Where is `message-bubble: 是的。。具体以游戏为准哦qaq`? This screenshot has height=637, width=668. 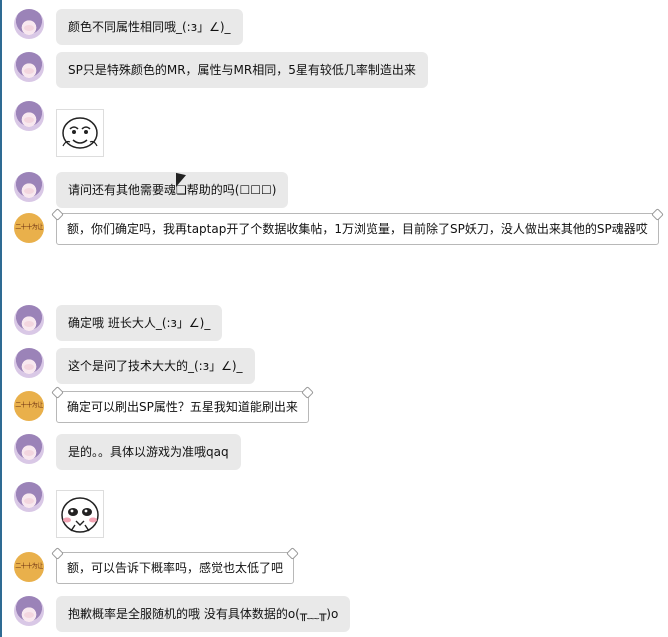 message-bubble: 是的。。具体以游戏为准哦qaq is located at coordinates (148, 452).